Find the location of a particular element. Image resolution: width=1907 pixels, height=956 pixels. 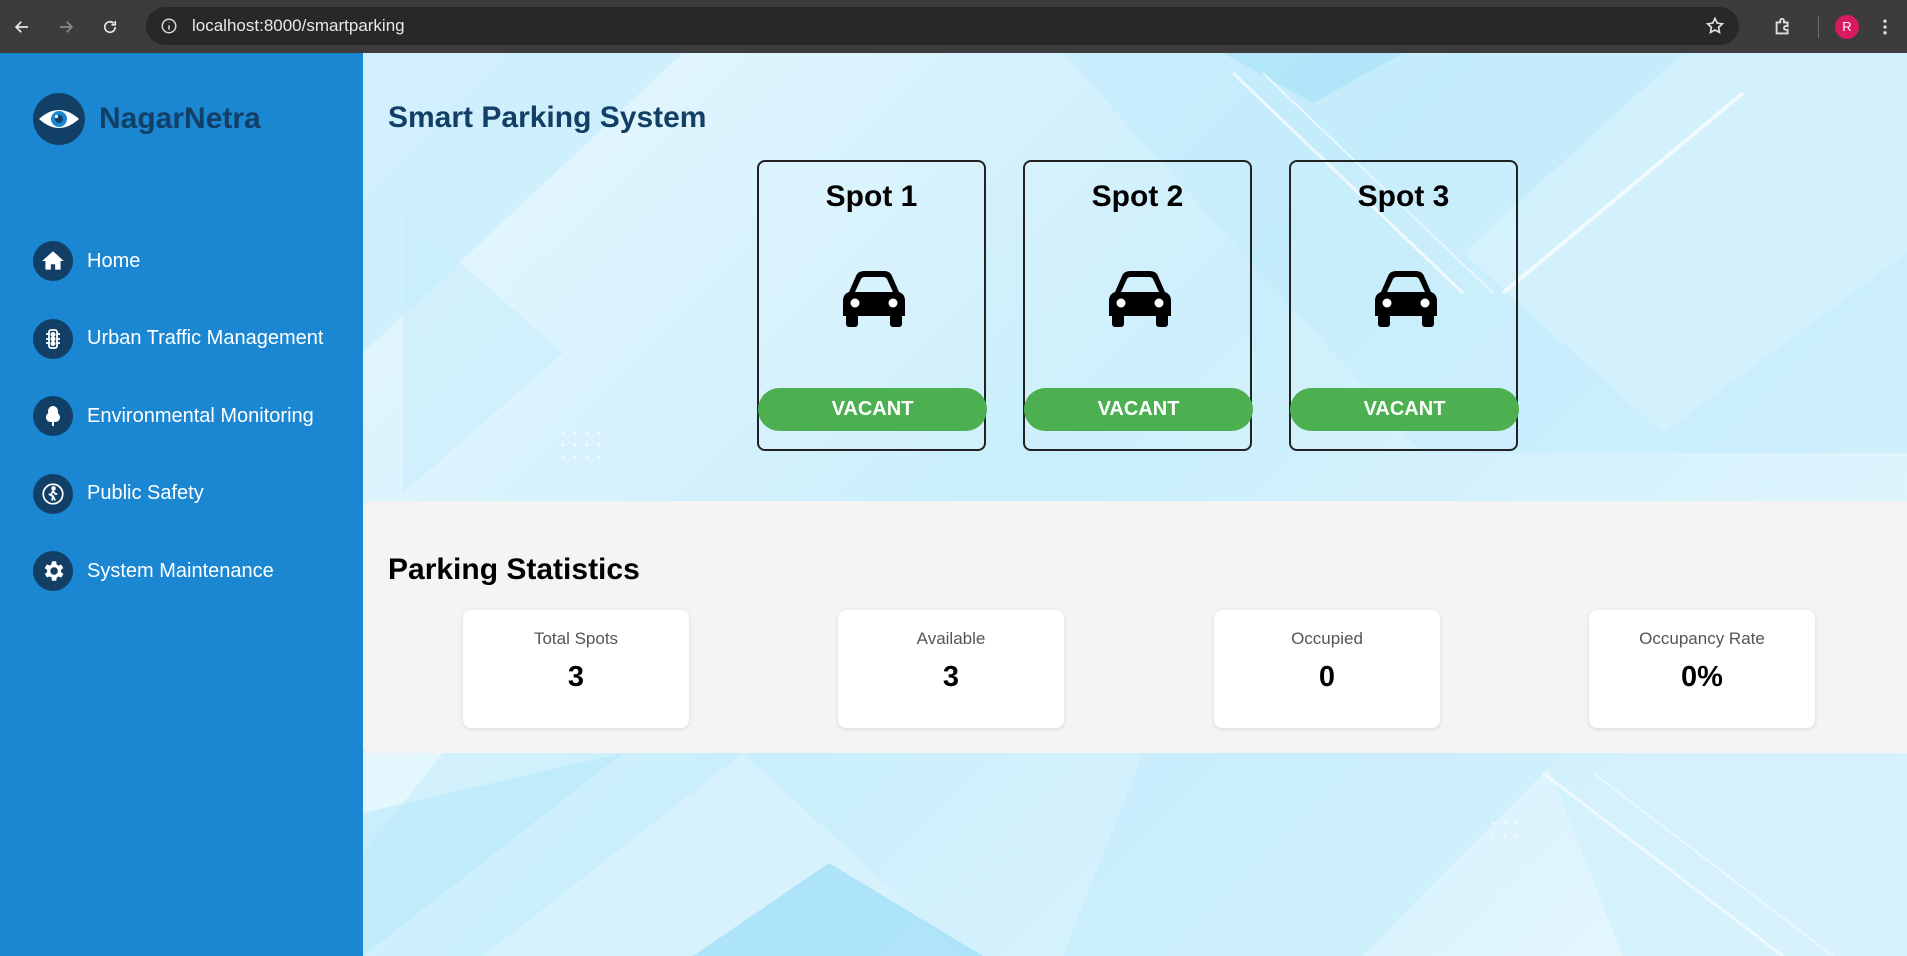

reload-icon is located at coordinates (110, 26).